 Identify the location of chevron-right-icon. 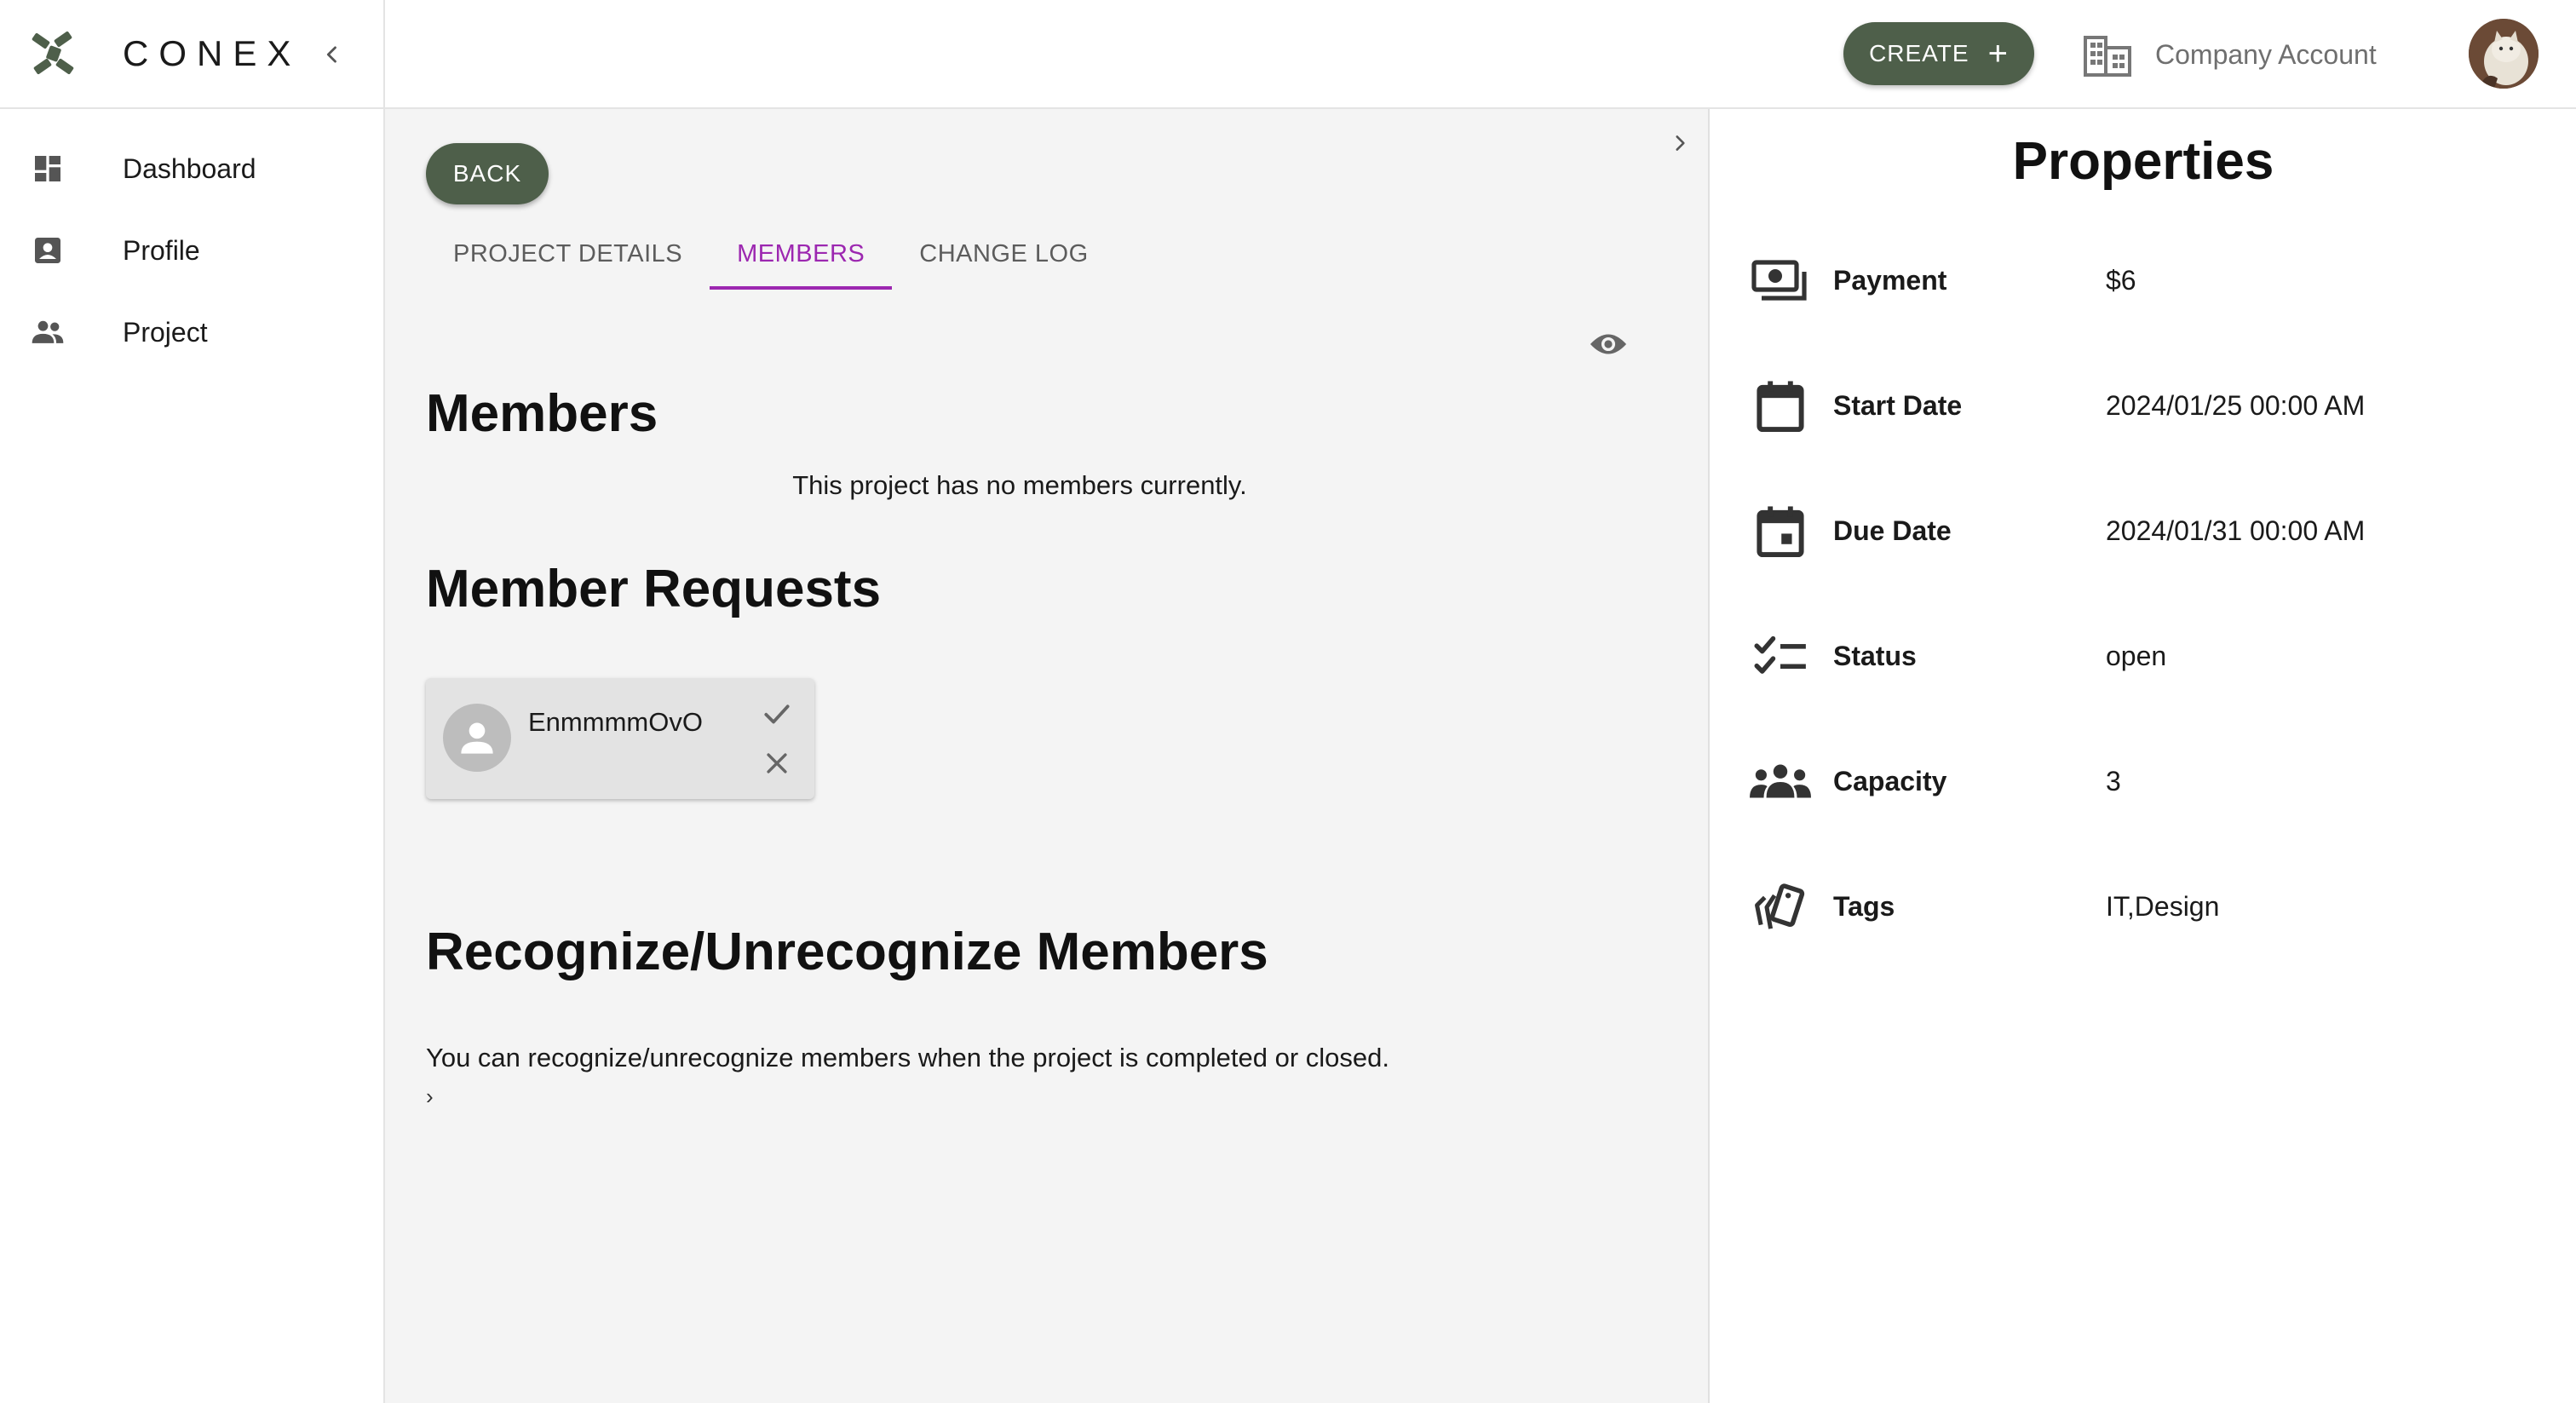
(1680, 143).